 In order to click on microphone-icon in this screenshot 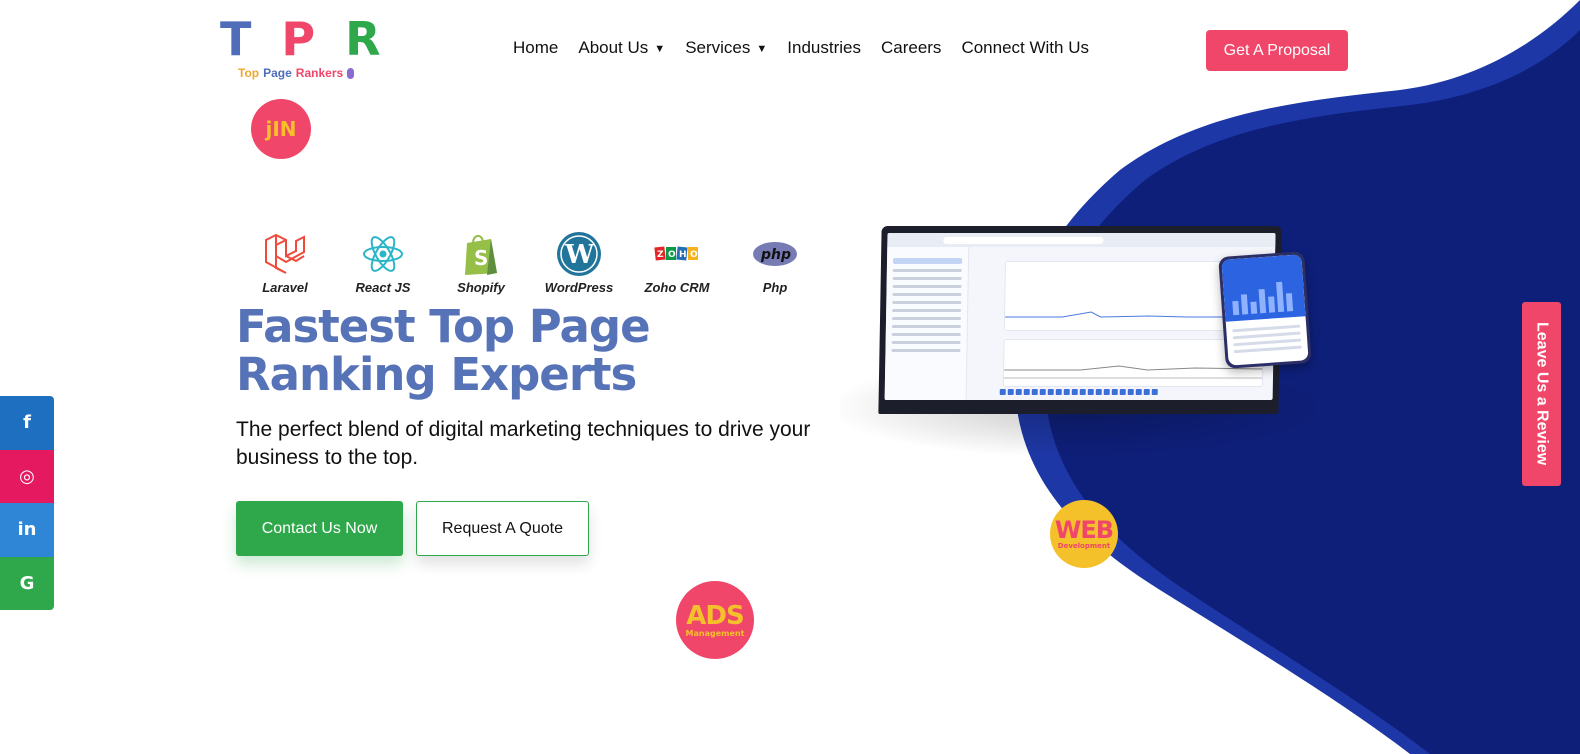, I will do `click(351, 73)`.